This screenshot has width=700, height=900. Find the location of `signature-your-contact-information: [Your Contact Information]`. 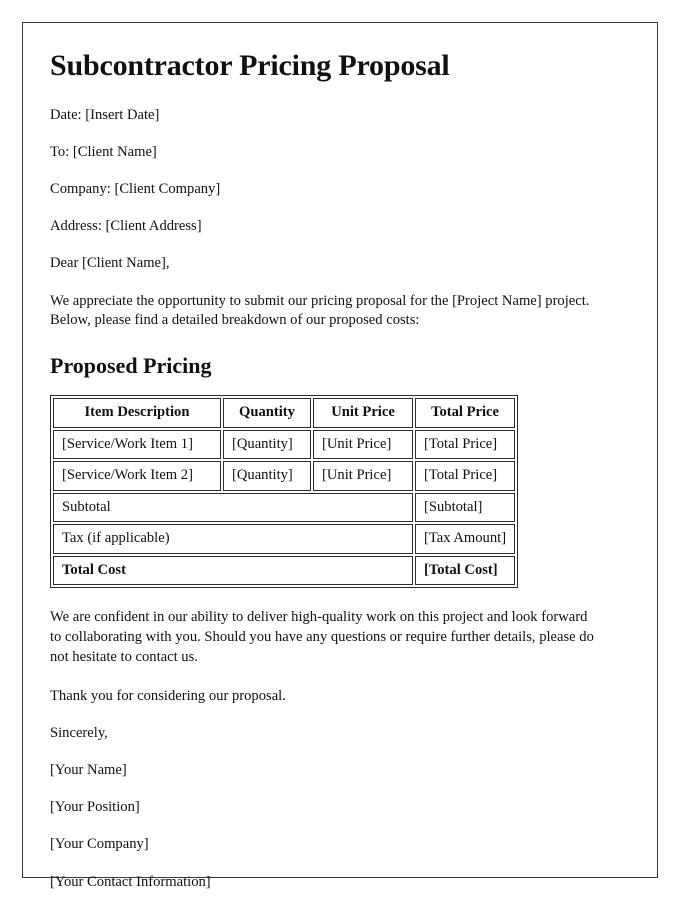

signature-your-contact-information: [Your Contact Information] is located at coordinates (130, 881).